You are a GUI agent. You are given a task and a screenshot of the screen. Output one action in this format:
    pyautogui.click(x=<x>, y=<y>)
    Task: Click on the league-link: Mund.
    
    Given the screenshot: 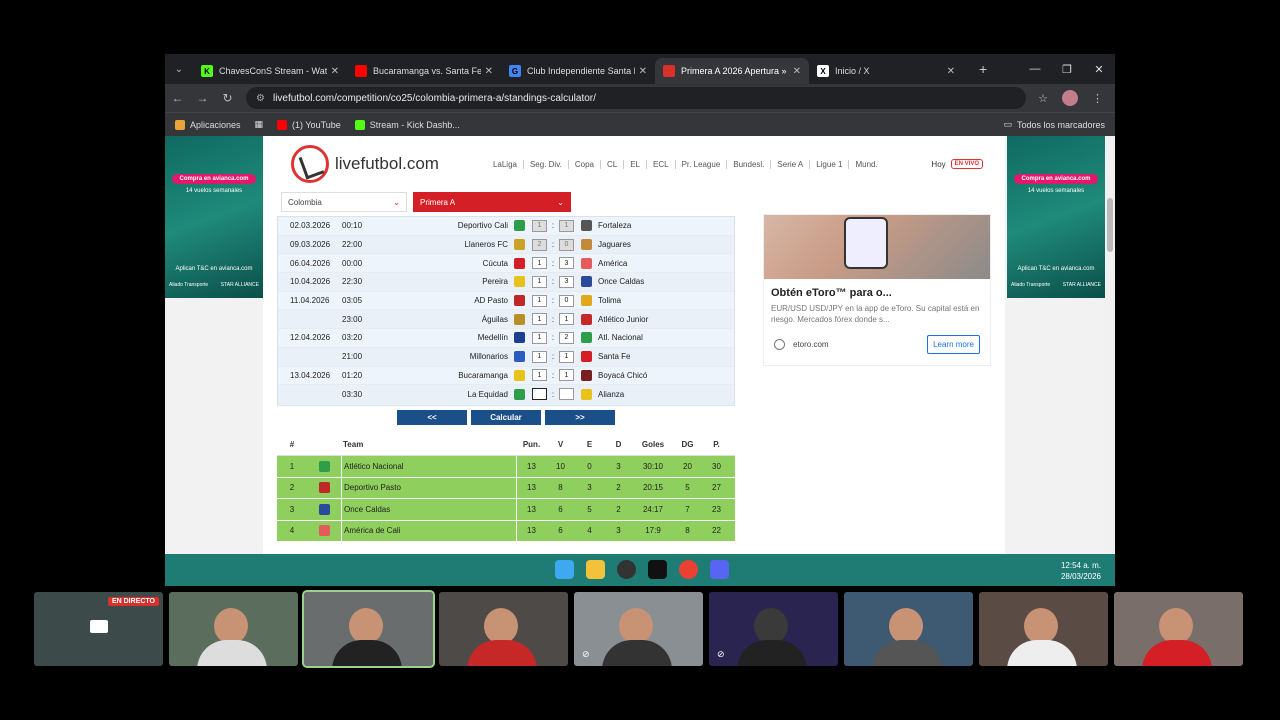 What is the action you would take?
    pyautogui.click(x=866, y=164)
    